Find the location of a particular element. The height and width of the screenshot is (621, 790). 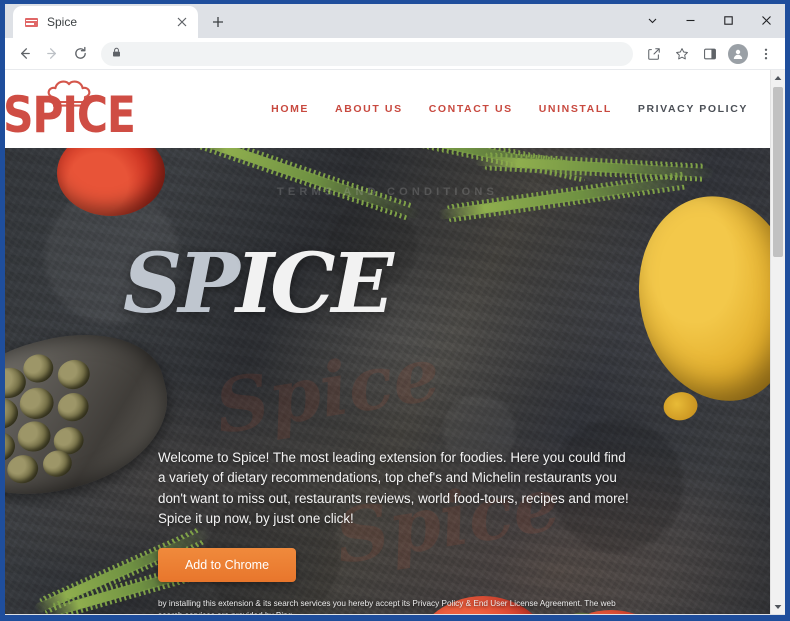

terms-watermark-text: TERMS AND CONDITIONS is located at coordinates (387, 192).